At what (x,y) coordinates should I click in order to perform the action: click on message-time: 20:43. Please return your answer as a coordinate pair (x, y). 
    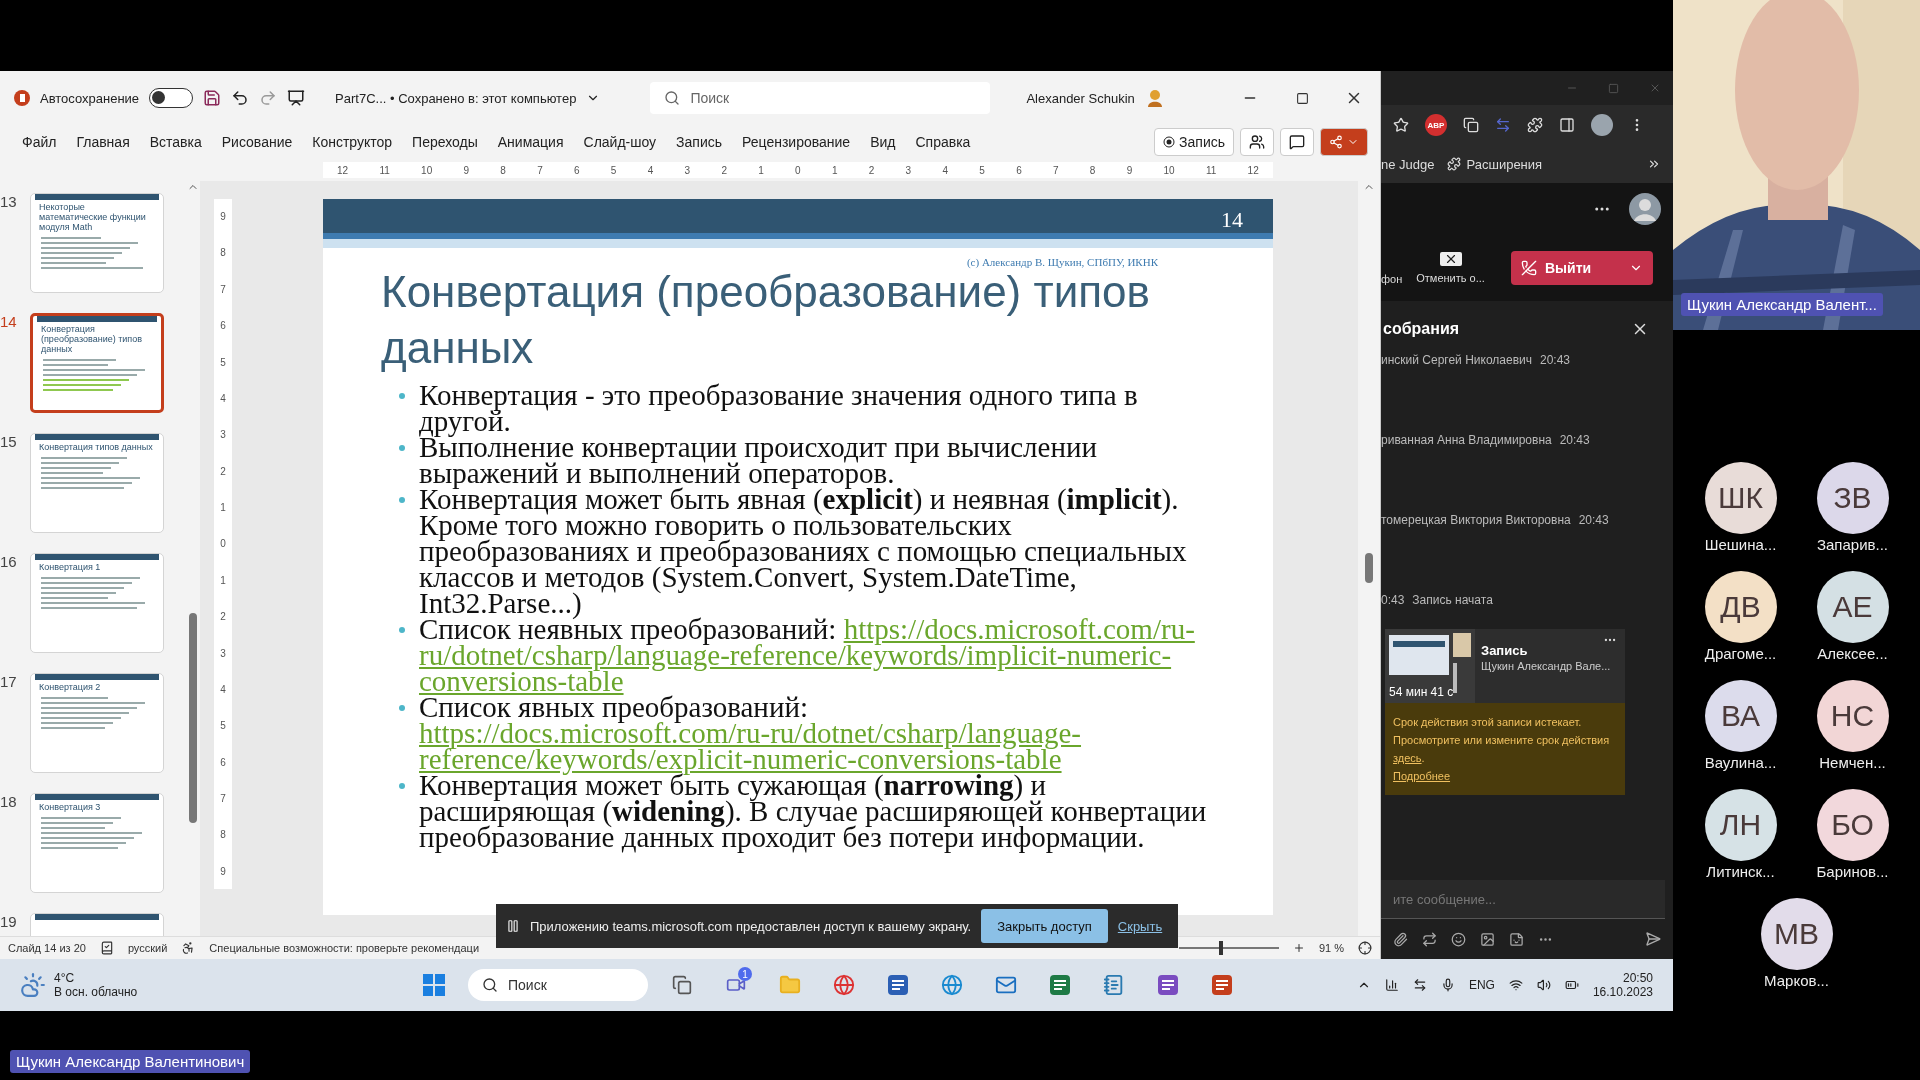
    Looking at the image, I should click on (1593, 520).